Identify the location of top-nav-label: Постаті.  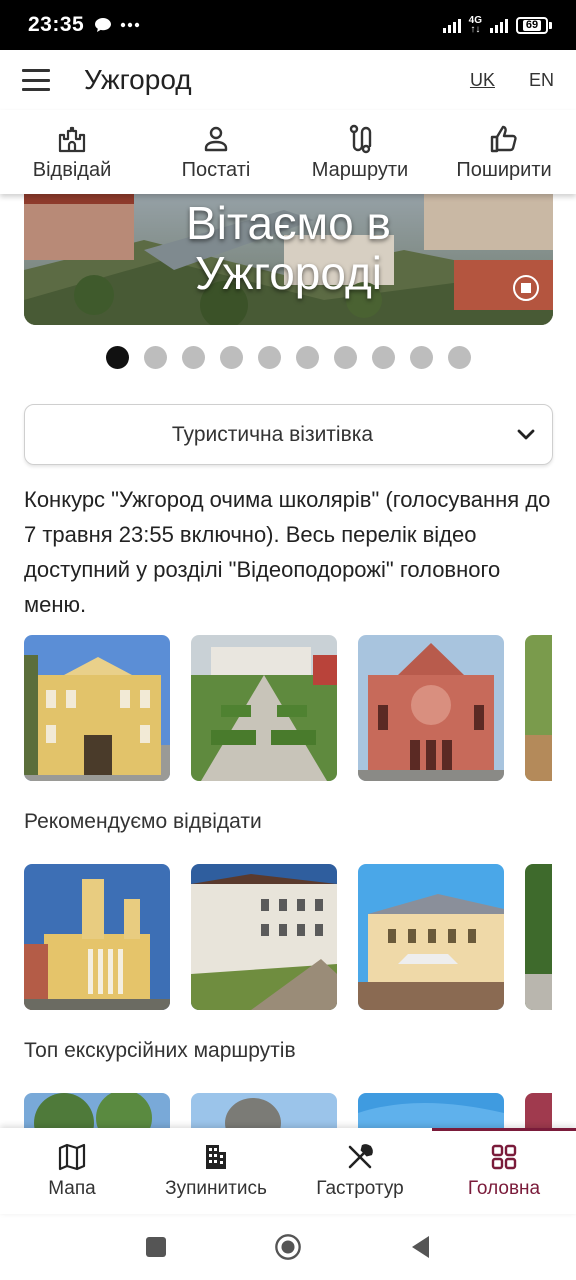
(216, 169).